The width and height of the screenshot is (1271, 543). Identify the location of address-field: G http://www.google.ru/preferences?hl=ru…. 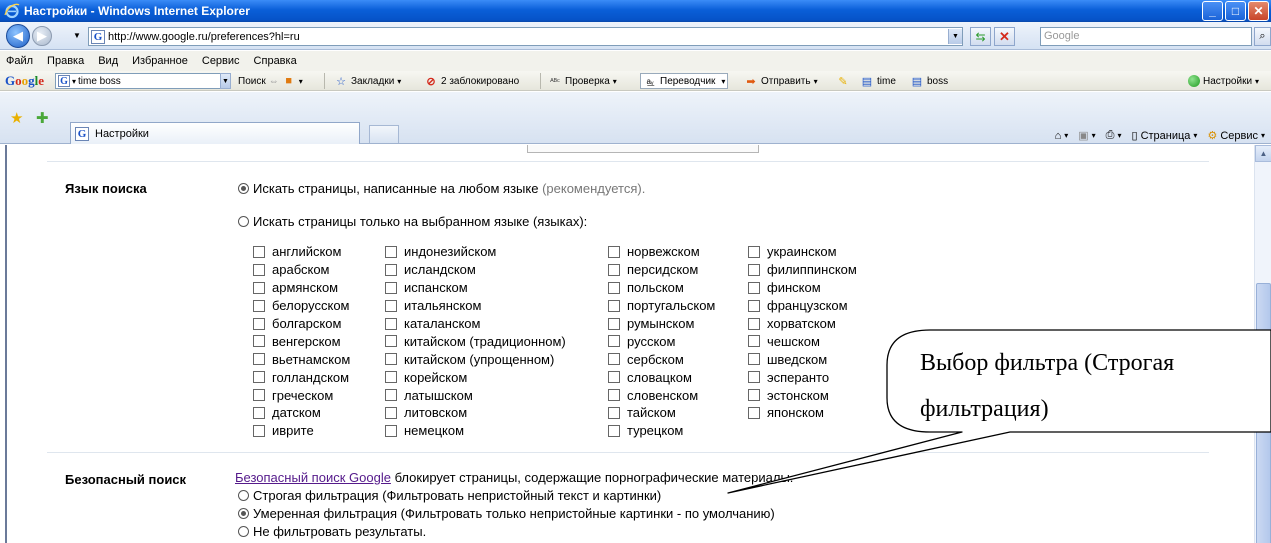
(525, 36).